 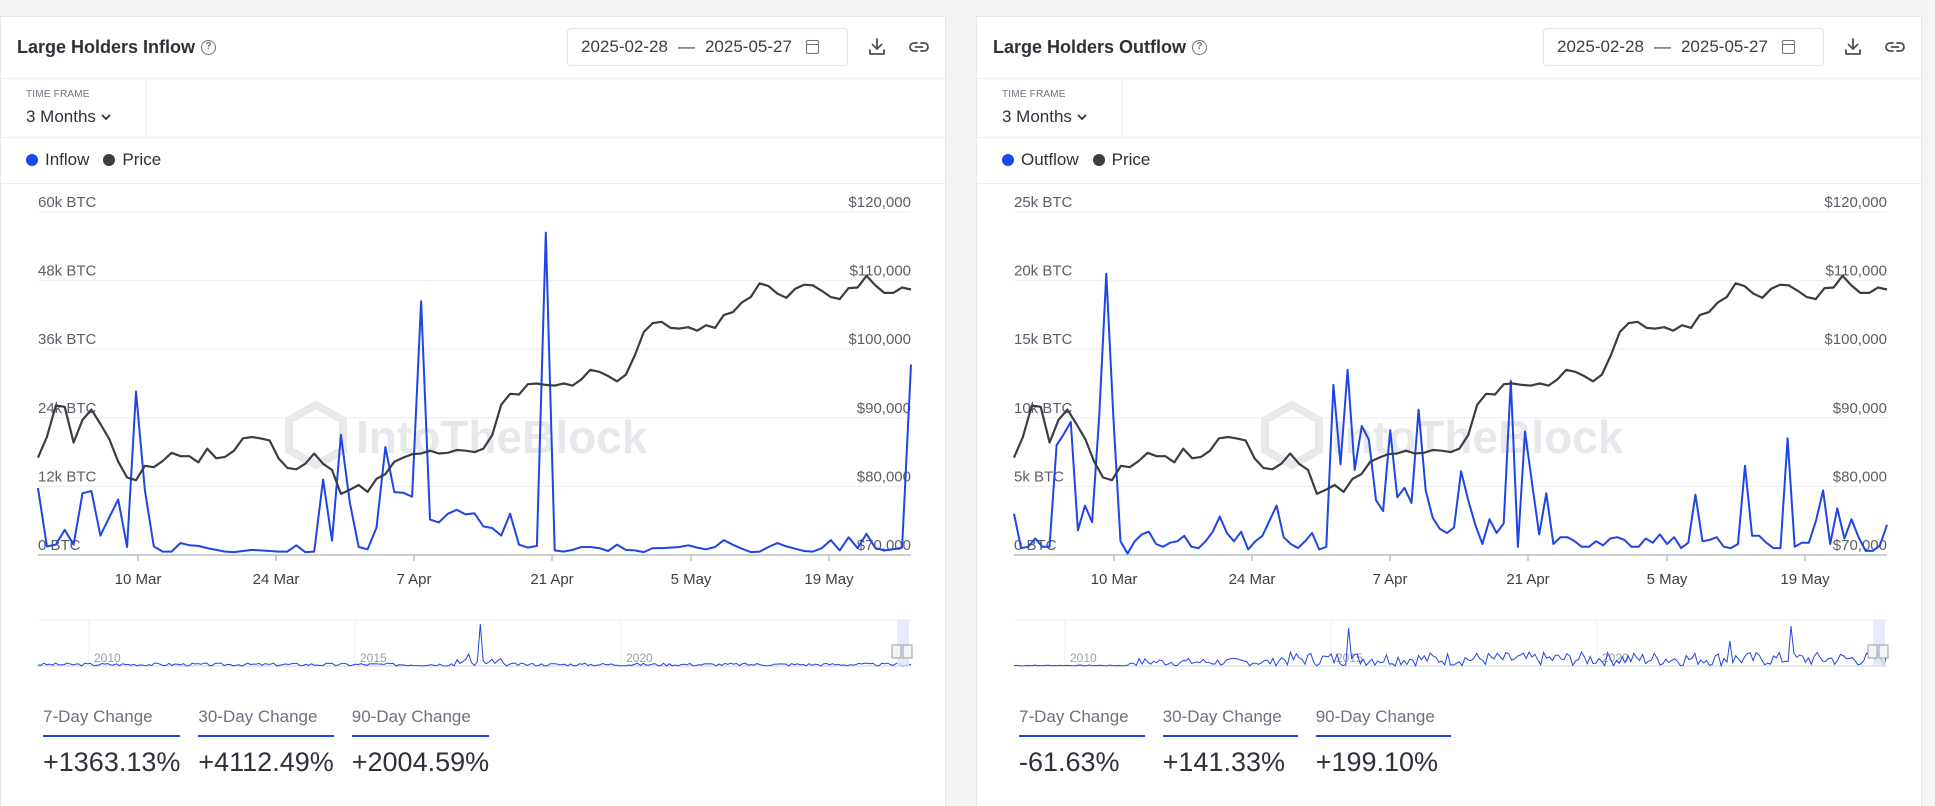 I want to click on thirty-day-change: 30-Day Change +4112.49%, so click(x=266, y=742).